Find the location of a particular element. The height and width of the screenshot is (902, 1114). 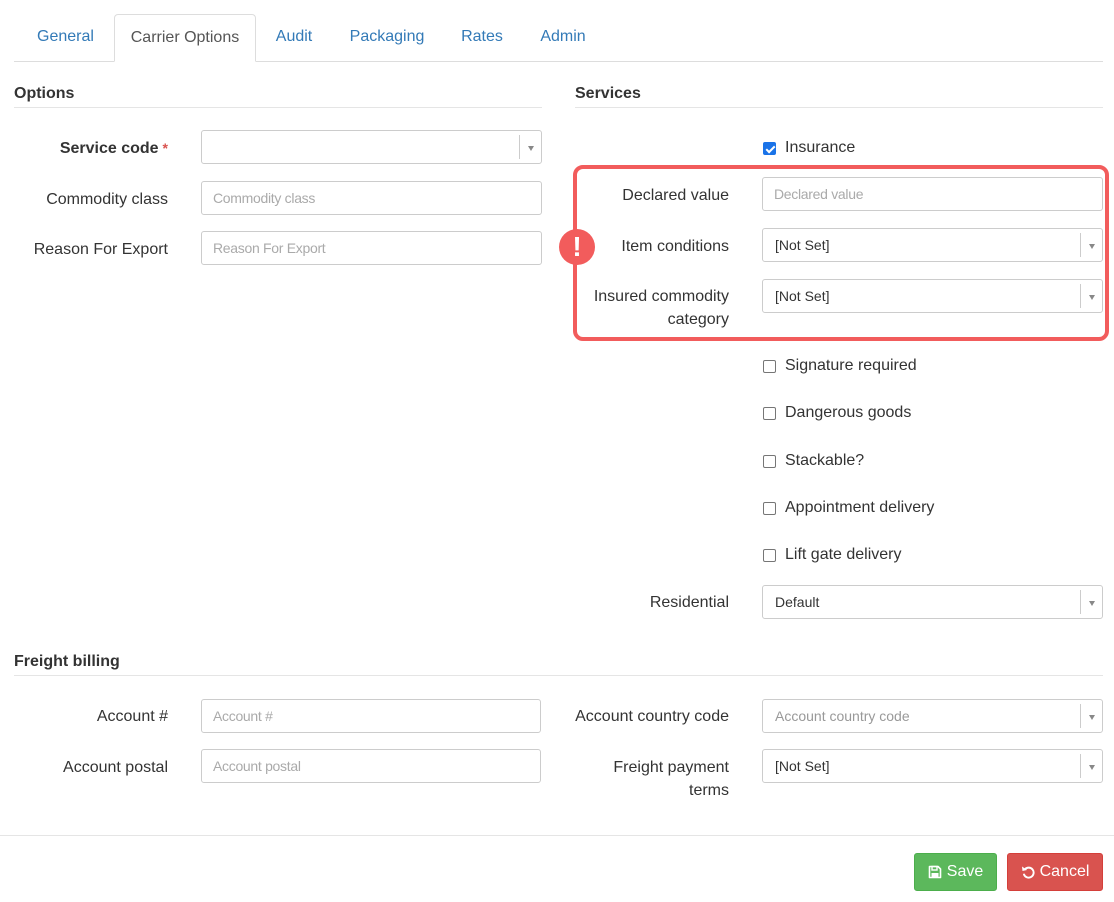

freight-billing-divider is located at coordinates (558, 675).